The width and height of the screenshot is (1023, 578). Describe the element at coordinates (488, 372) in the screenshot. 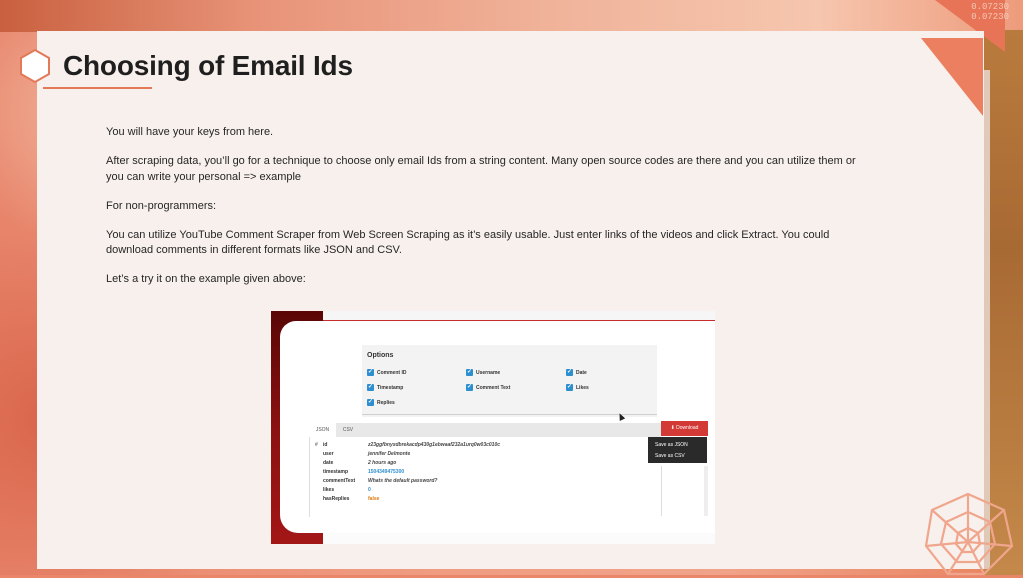

I see `option-label: Username` at that location.